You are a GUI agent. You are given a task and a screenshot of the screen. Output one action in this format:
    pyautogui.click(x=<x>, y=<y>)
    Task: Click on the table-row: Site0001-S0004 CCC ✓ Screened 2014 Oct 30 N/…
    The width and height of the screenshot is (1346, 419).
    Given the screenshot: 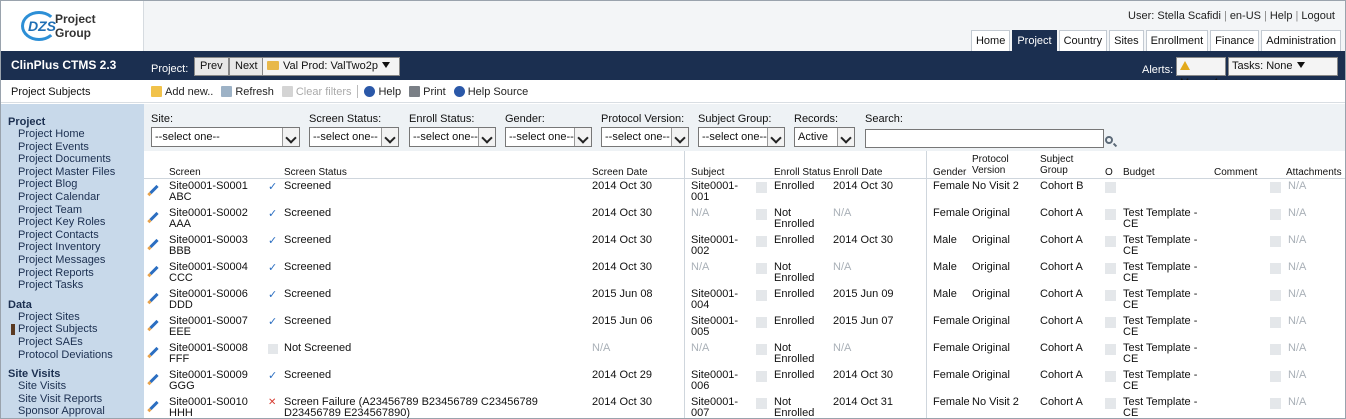 What is the action you would take?
    pyautogui.click(x=744, y=275)
    